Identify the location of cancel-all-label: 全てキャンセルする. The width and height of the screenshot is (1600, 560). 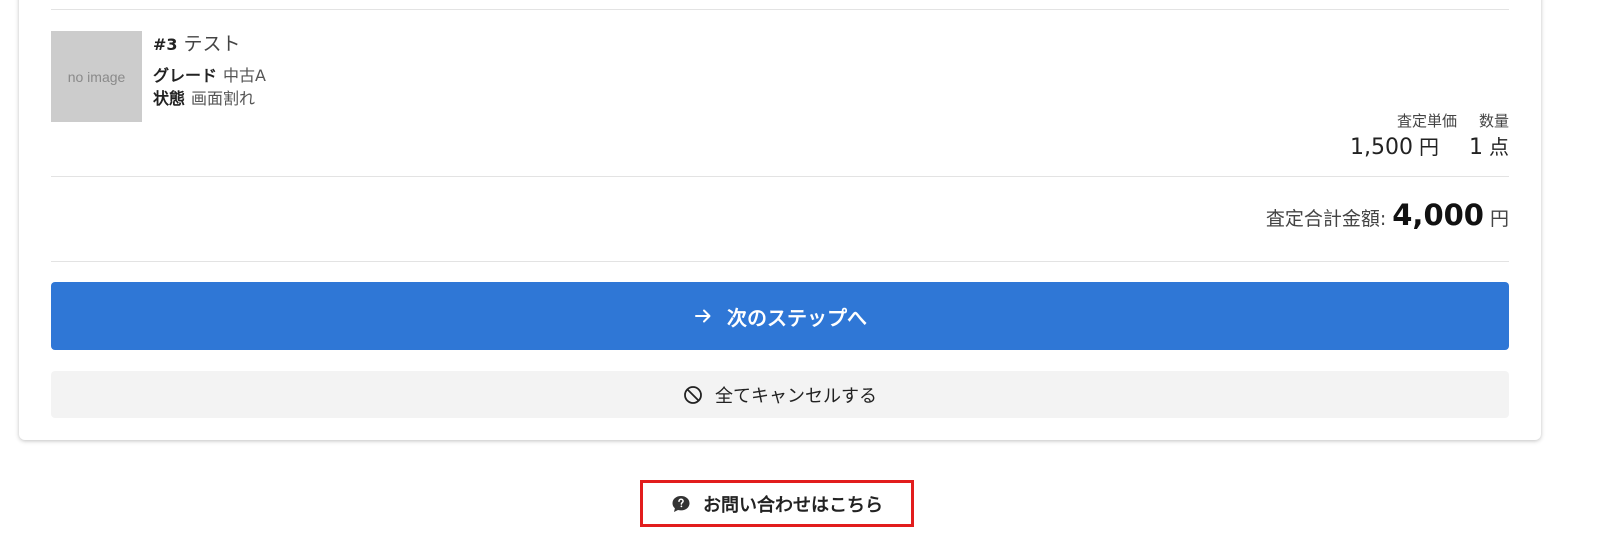
(796, 396).